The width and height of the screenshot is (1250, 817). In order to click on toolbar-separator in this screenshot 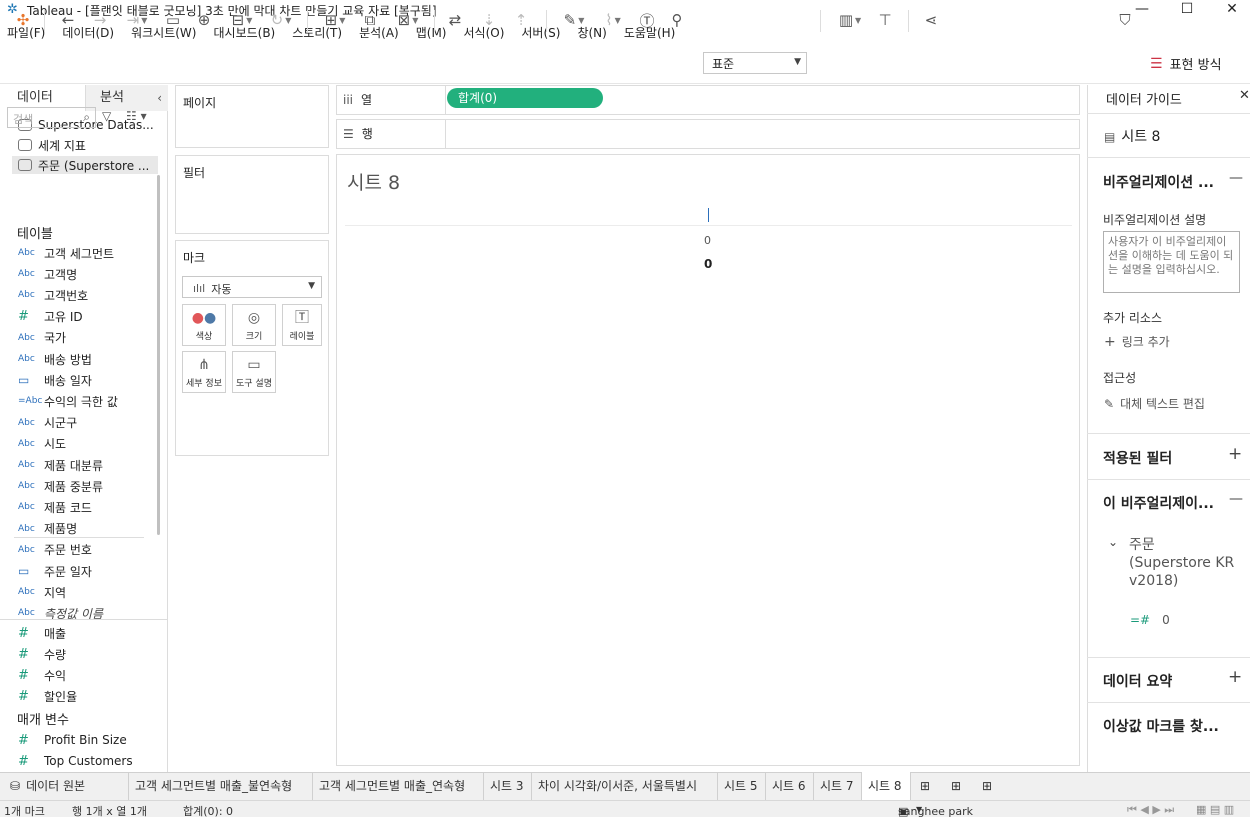, I will do `click(44, 21)`.